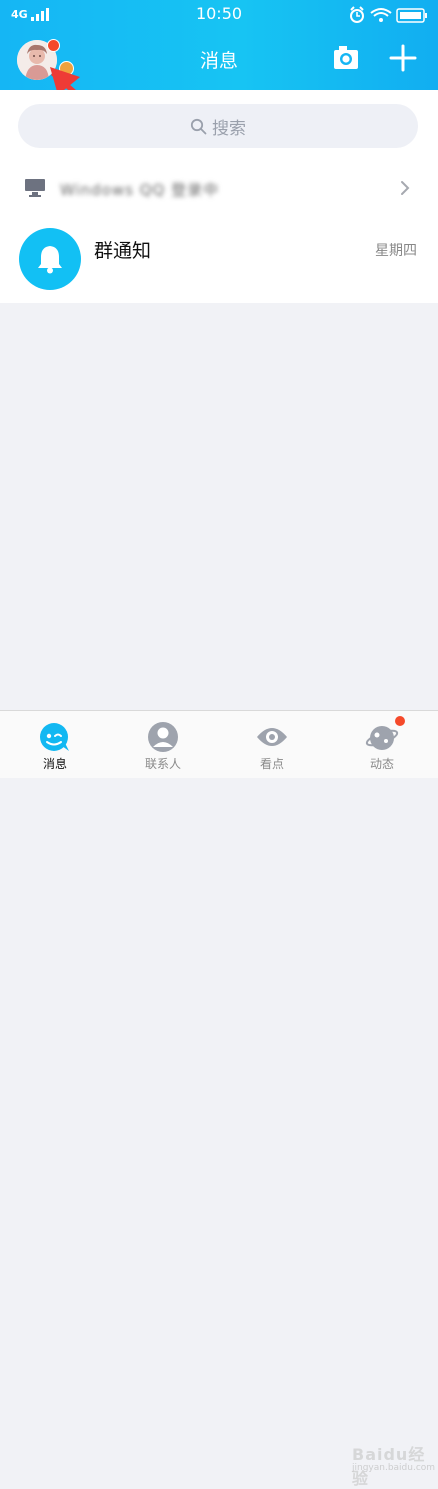 The width and height of the screenshot is (438, 1489). What do you see at coordinates (272, 737) in the screenshot?
I see `eye-icon` at bounding box center [272, 737].